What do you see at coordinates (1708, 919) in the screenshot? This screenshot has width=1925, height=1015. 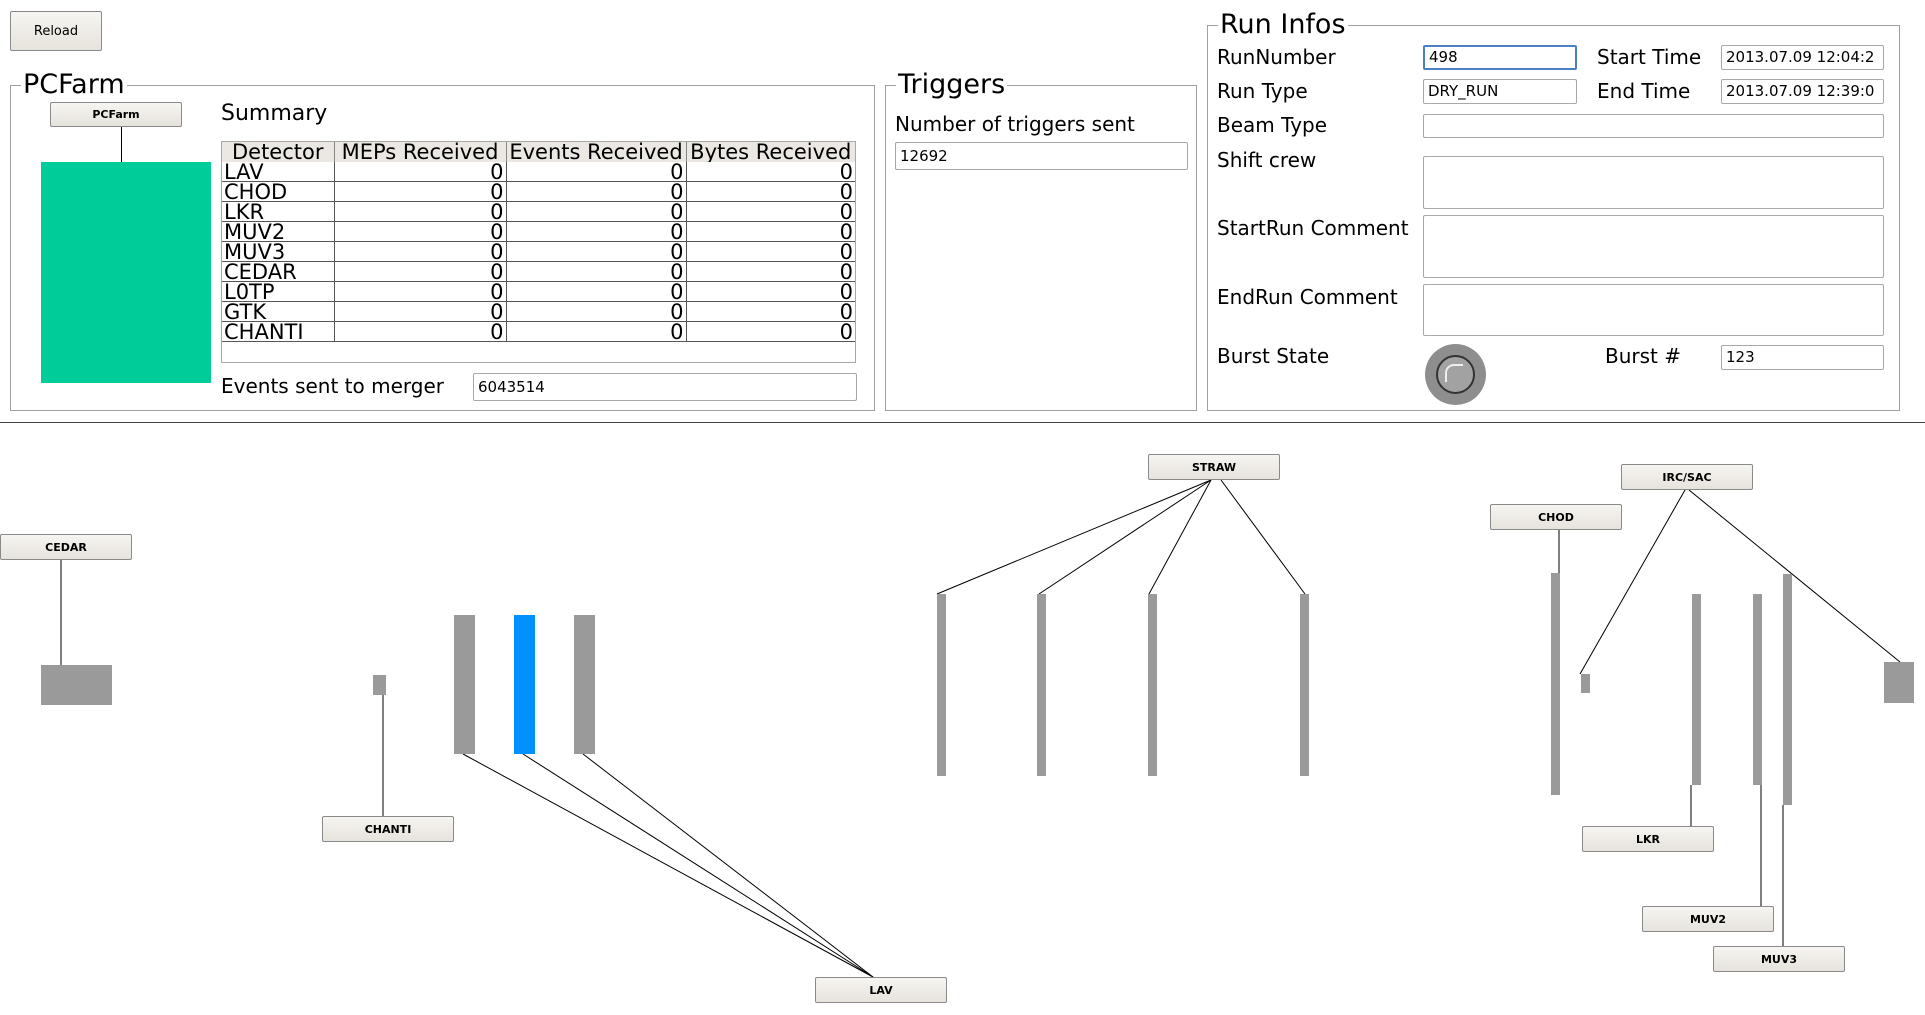 I see `muv2-node-button: MUV2` at bounding box center [1708, 919].